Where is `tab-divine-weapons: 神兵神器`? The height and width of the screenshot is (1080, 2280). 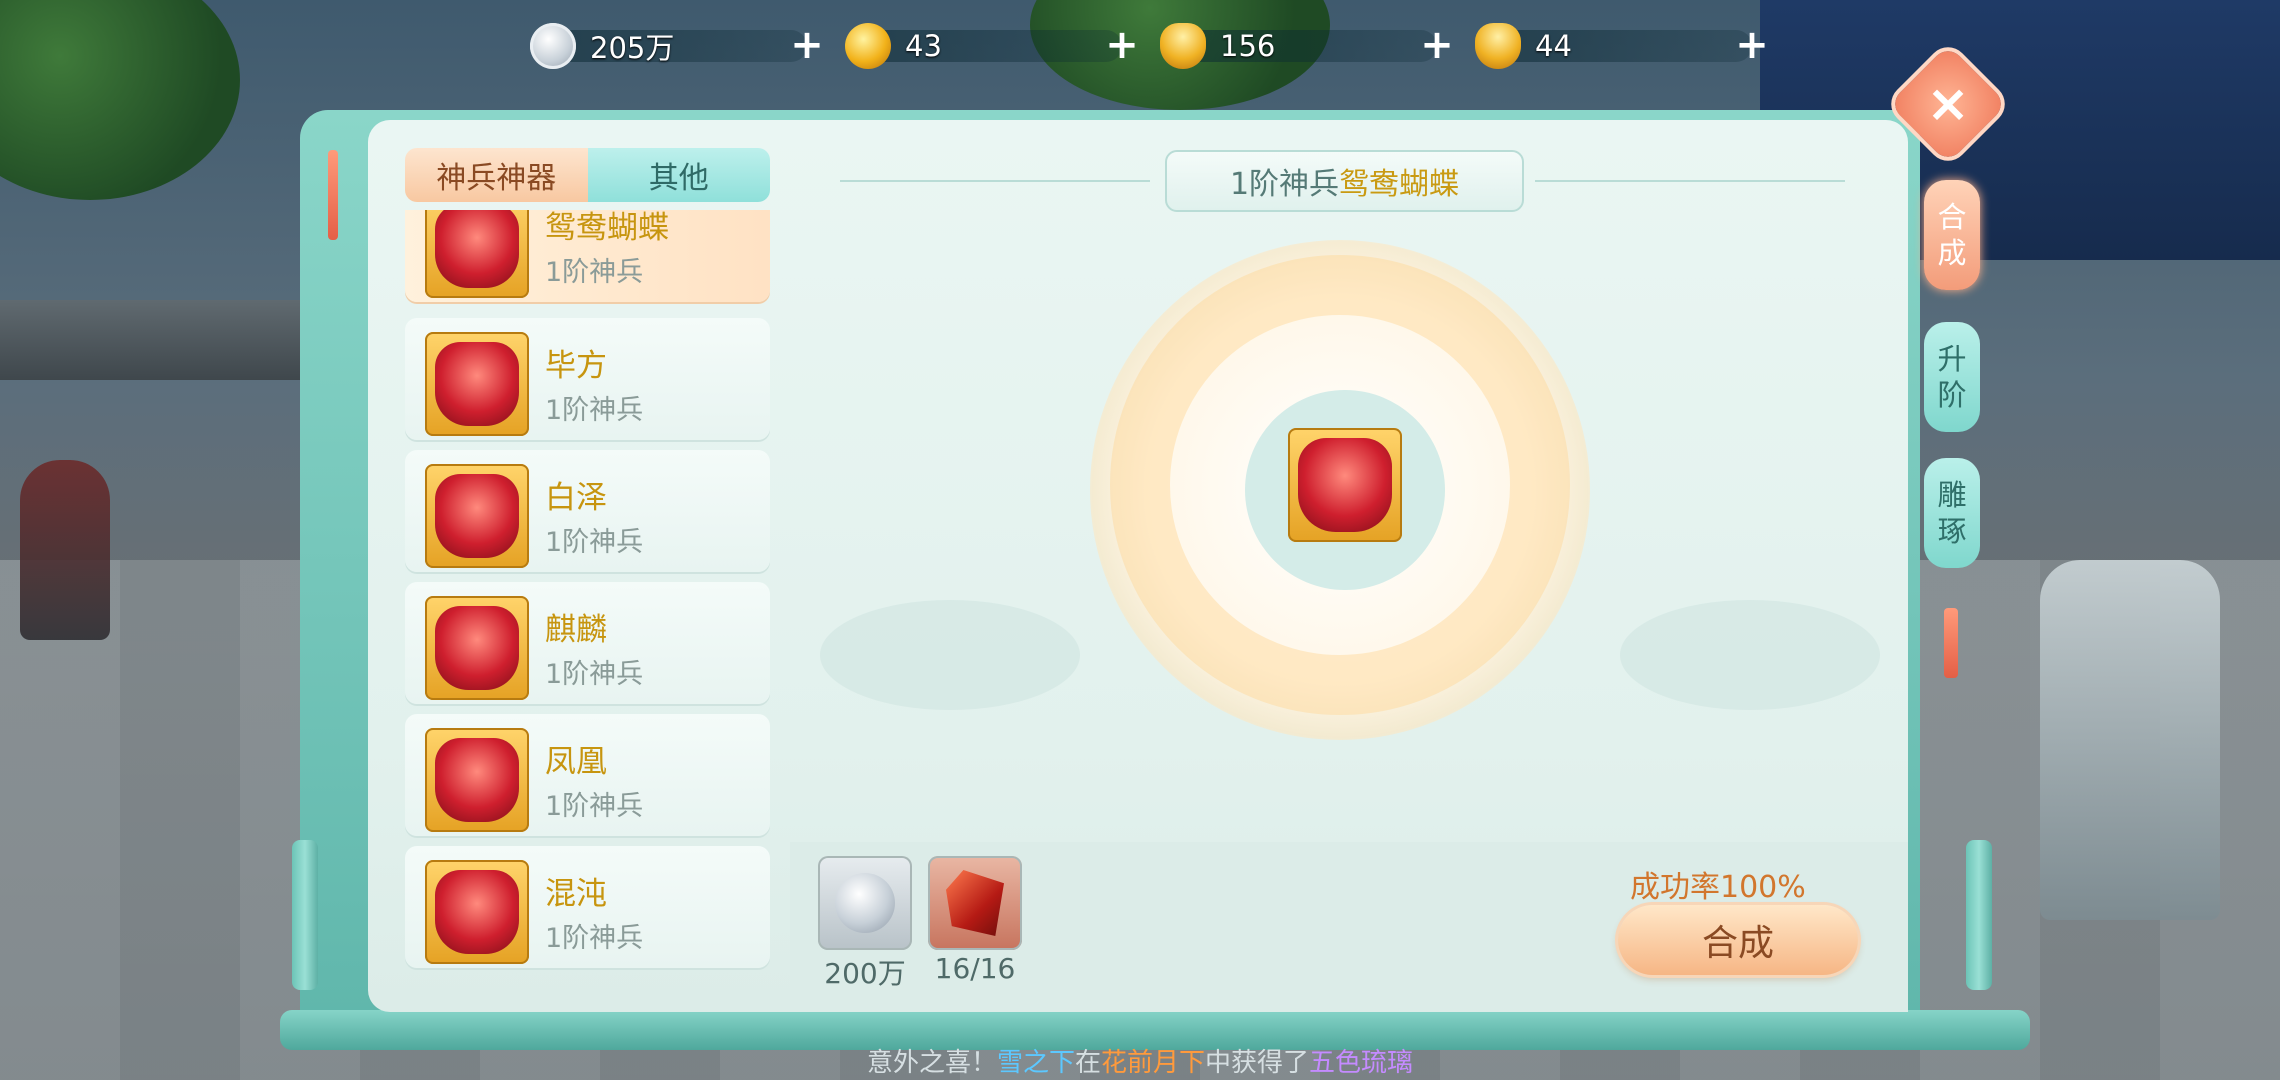 tab-divine-weapons: 神兵神器 is located at coordinates (496, 175).